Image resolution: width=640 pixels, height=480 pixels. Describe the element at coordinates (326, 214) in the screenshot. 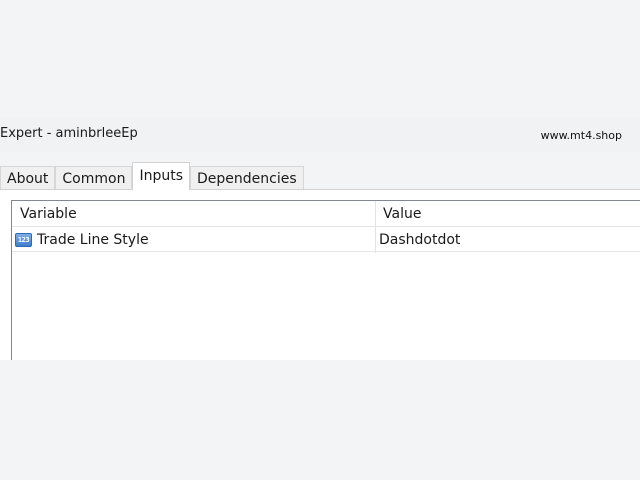

I see `grid-header: Variable Value` at that location.